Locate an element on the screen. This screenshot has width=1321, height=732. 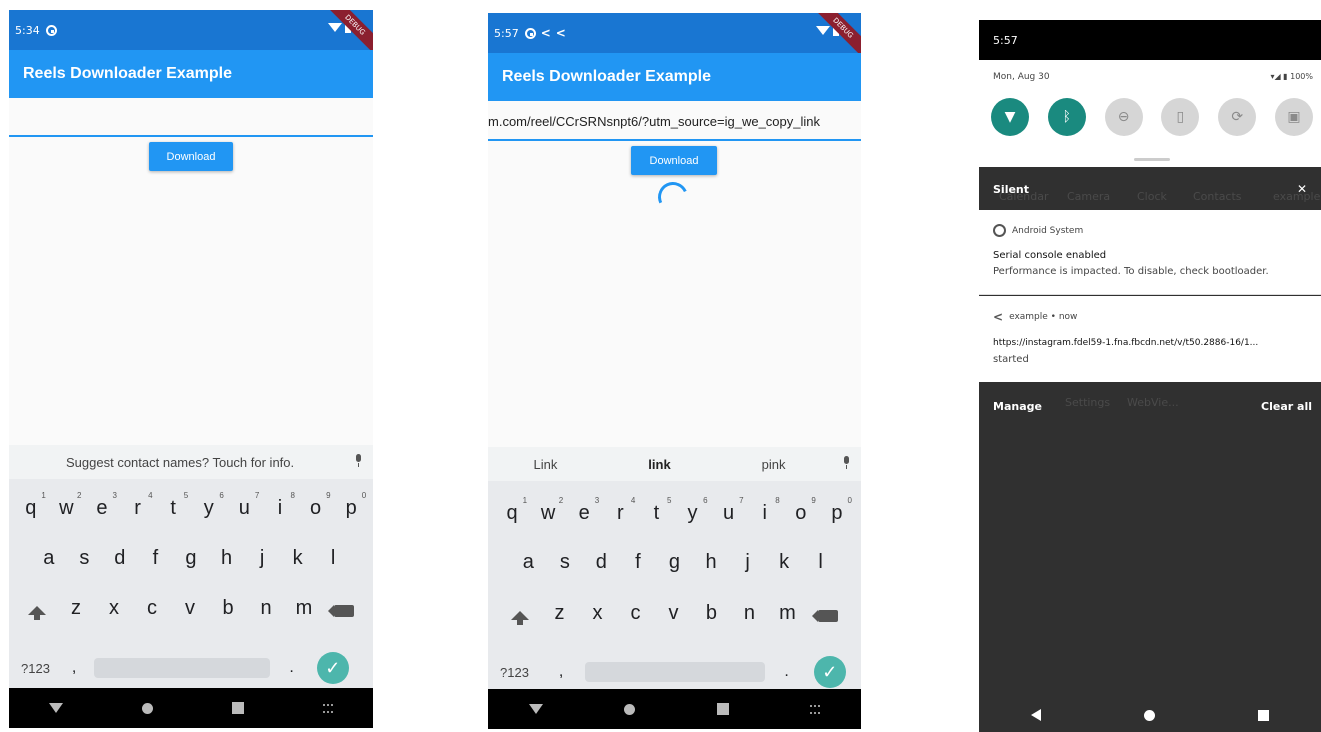
drag-handle is located at coordinates (1152, 159).